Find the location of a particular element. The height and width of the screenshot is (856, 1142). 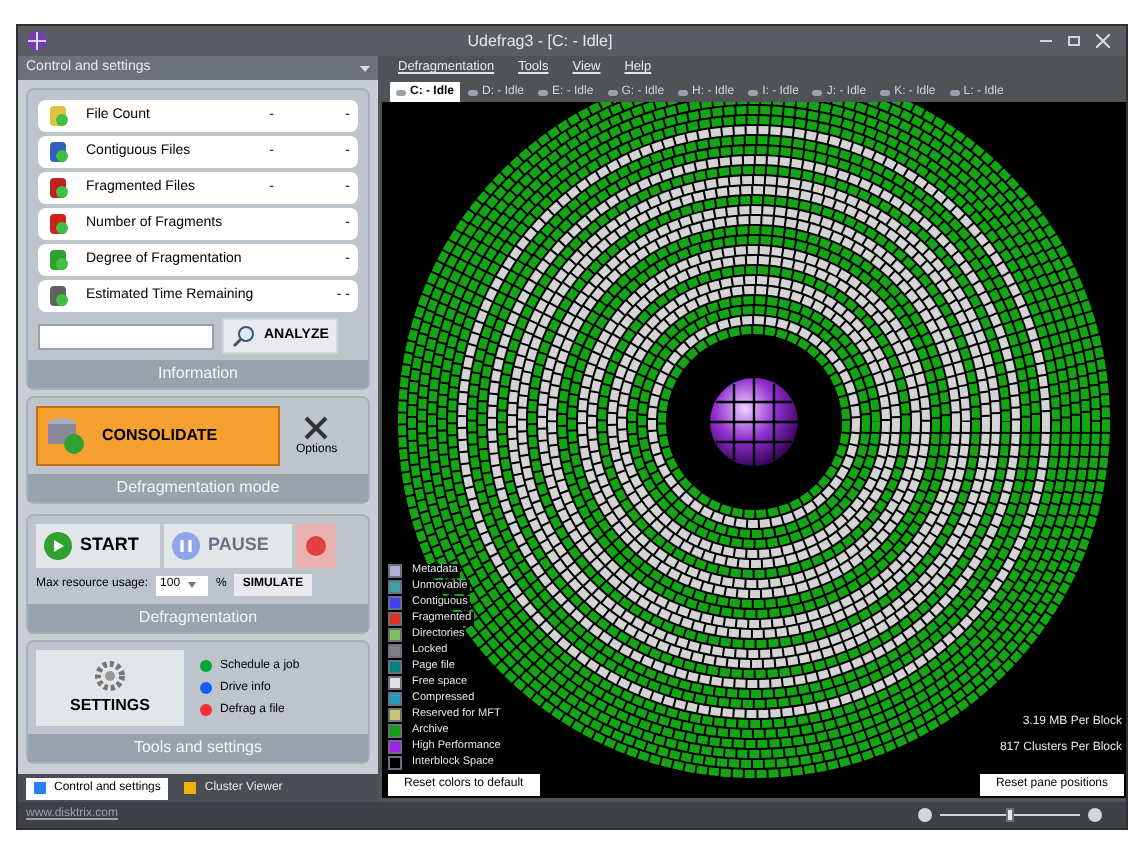

close-icon is located at coordinates (1103, 41).